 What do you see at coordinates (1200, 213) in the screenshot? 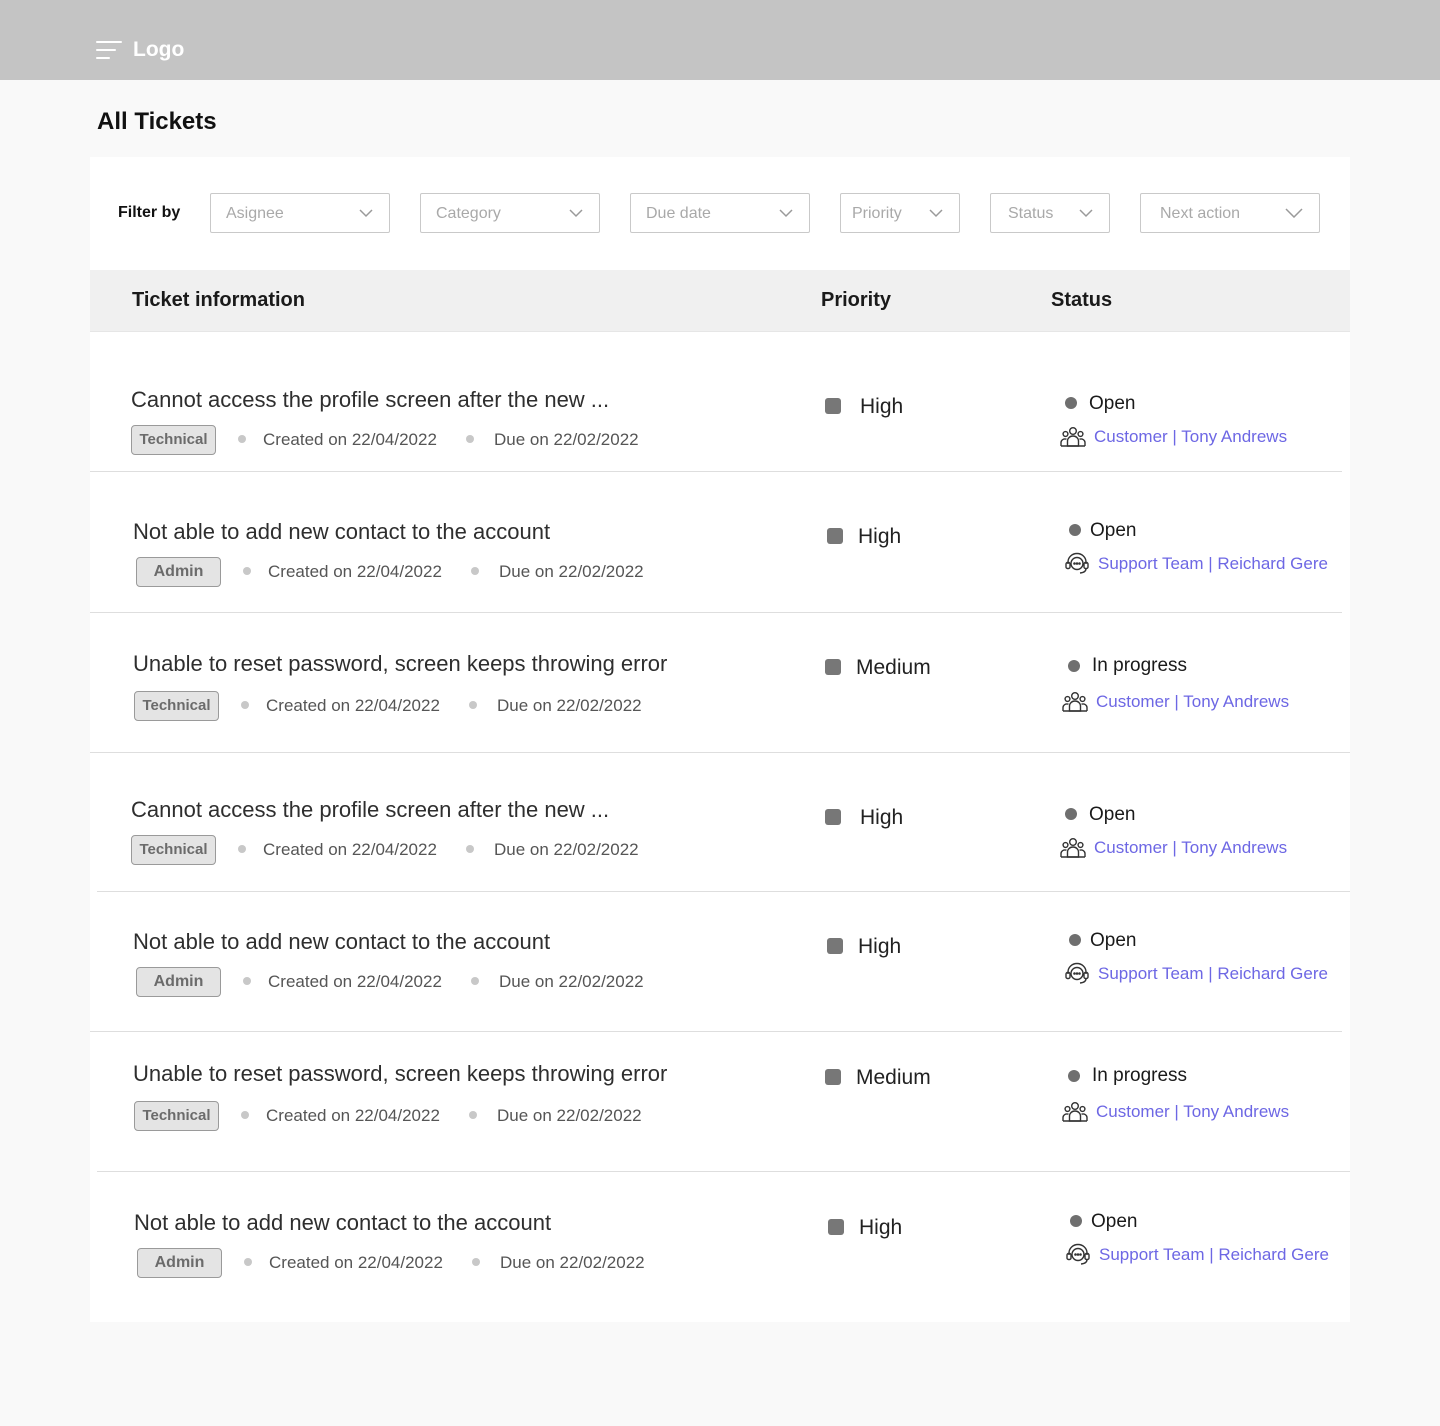
I see `filter-next-action-placeholder: Next action` at bounding box center [1200, 213].